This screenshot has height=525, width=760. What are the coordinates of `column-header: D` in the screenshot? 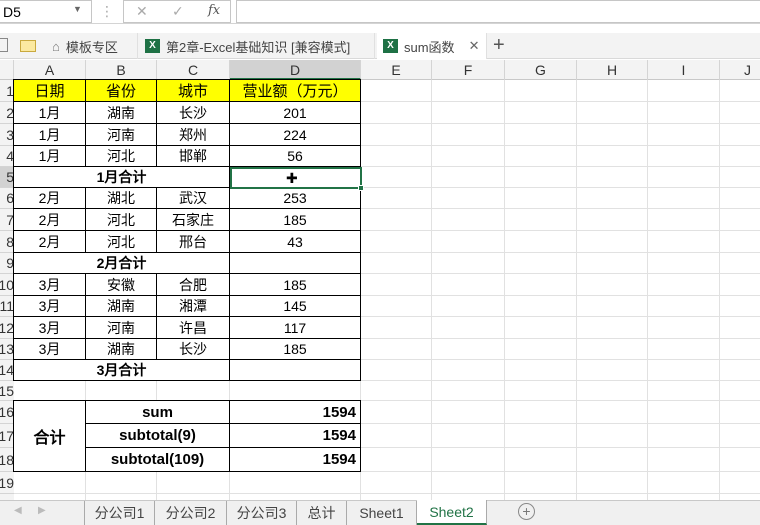 It's located at (295, 70).